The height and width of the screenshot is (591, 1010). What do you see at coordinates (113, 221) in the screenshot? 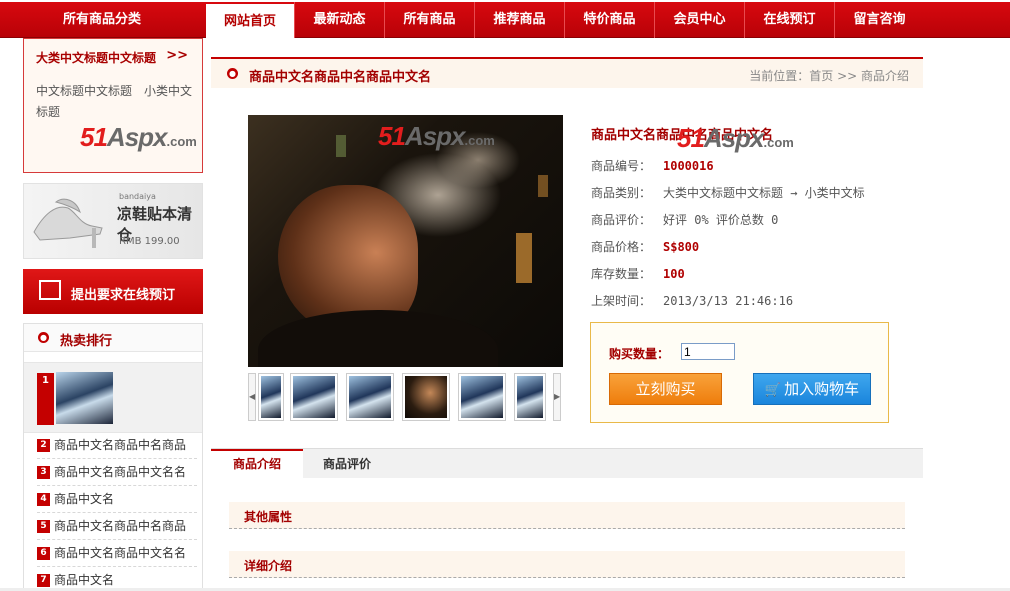
I see `promo-banner: bandaiya 凉鞋贴本清仓 RMB 199.00` at bounding box center [113, 221].